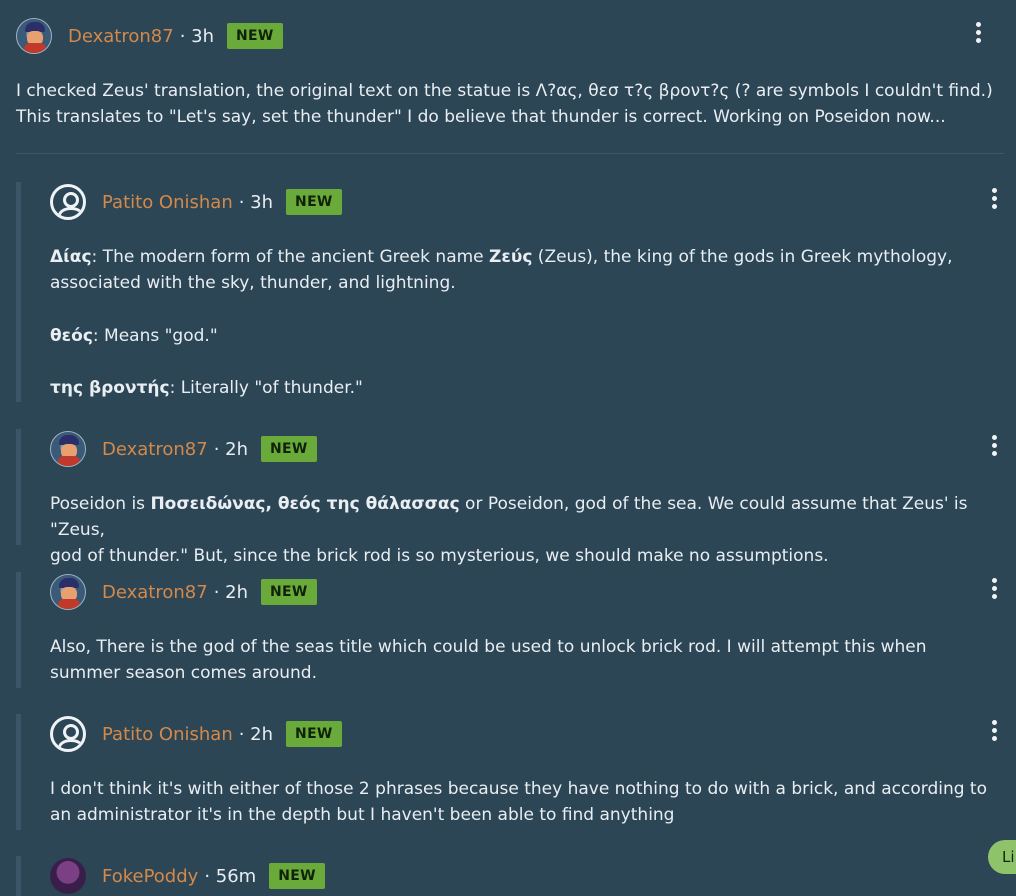  I want to click on text: Poseidon is, so click(100, 504).